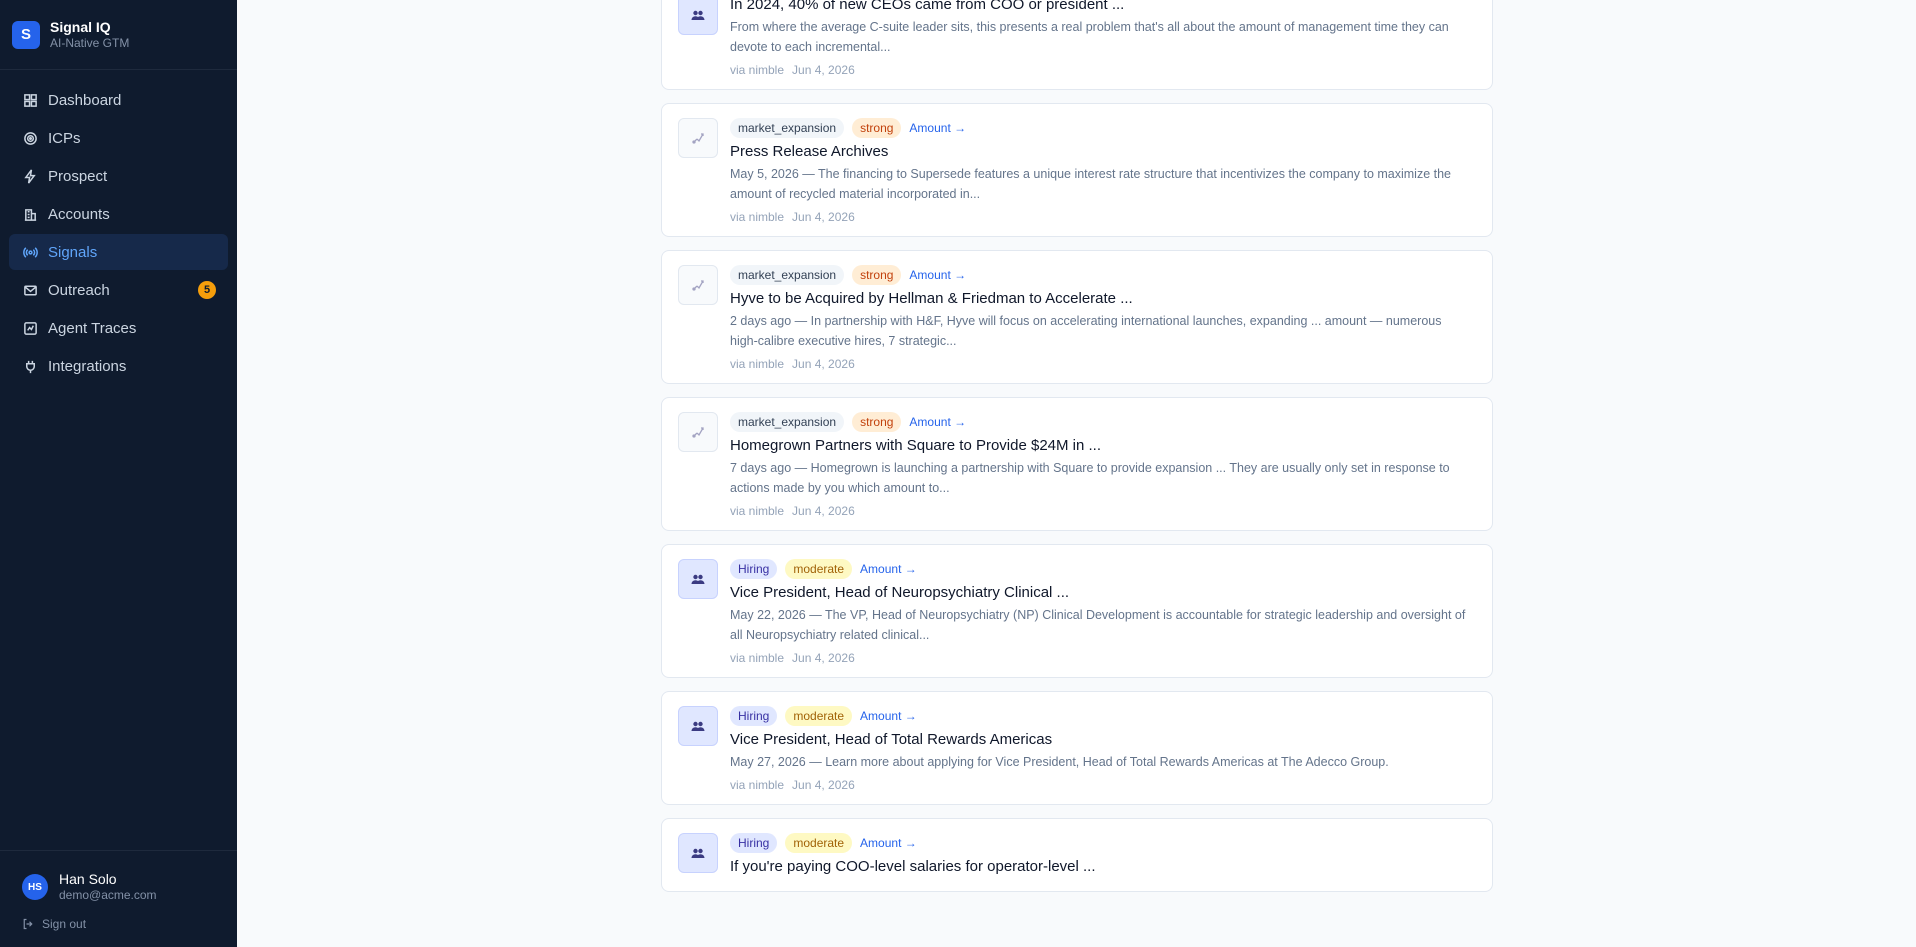 The width and height of the screenshot is (1916, 947). Describe the element at coordinates (1101, 152) in the screenshot. I see `signal-title: Press Release Archives` at that location.